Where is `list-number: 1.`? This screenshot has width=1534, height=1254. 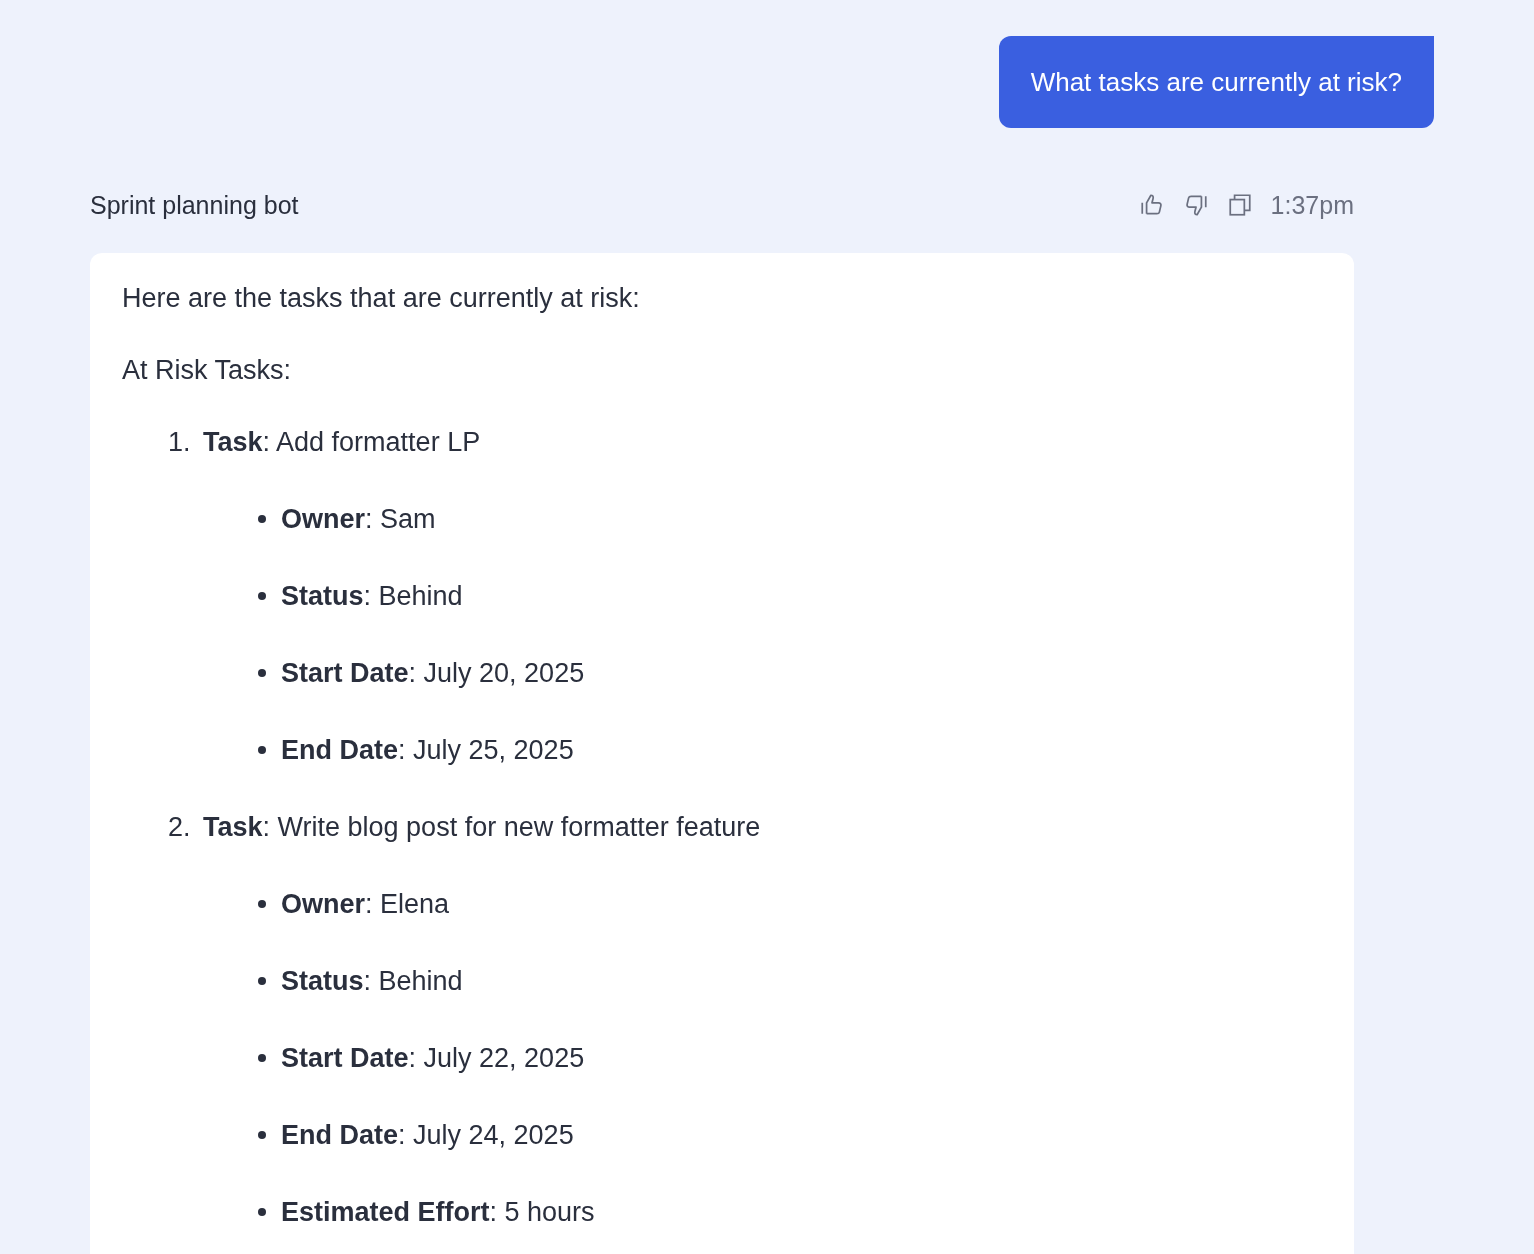 list-number: 1. is located at coordinates (180, 442).